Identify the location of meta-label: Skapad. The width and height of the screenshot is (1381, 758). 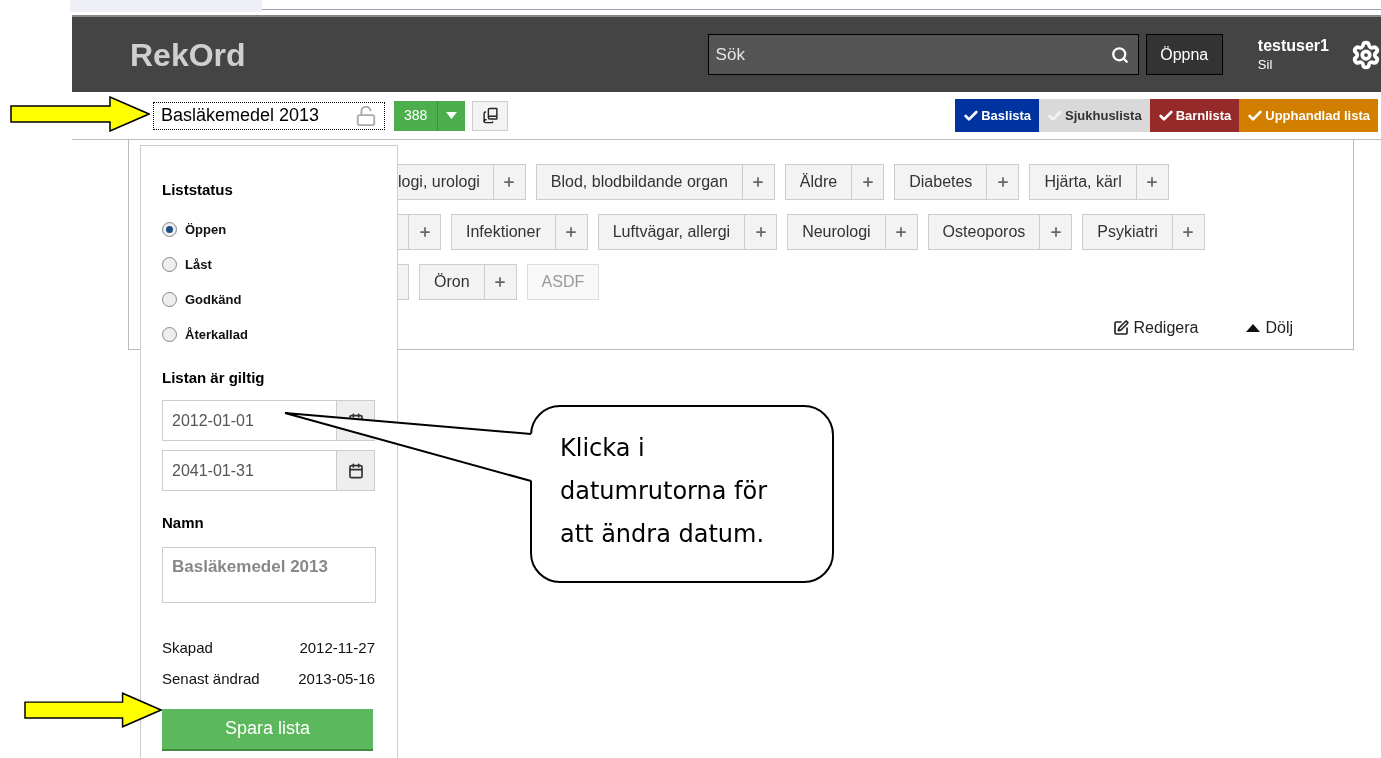
(187, 647).